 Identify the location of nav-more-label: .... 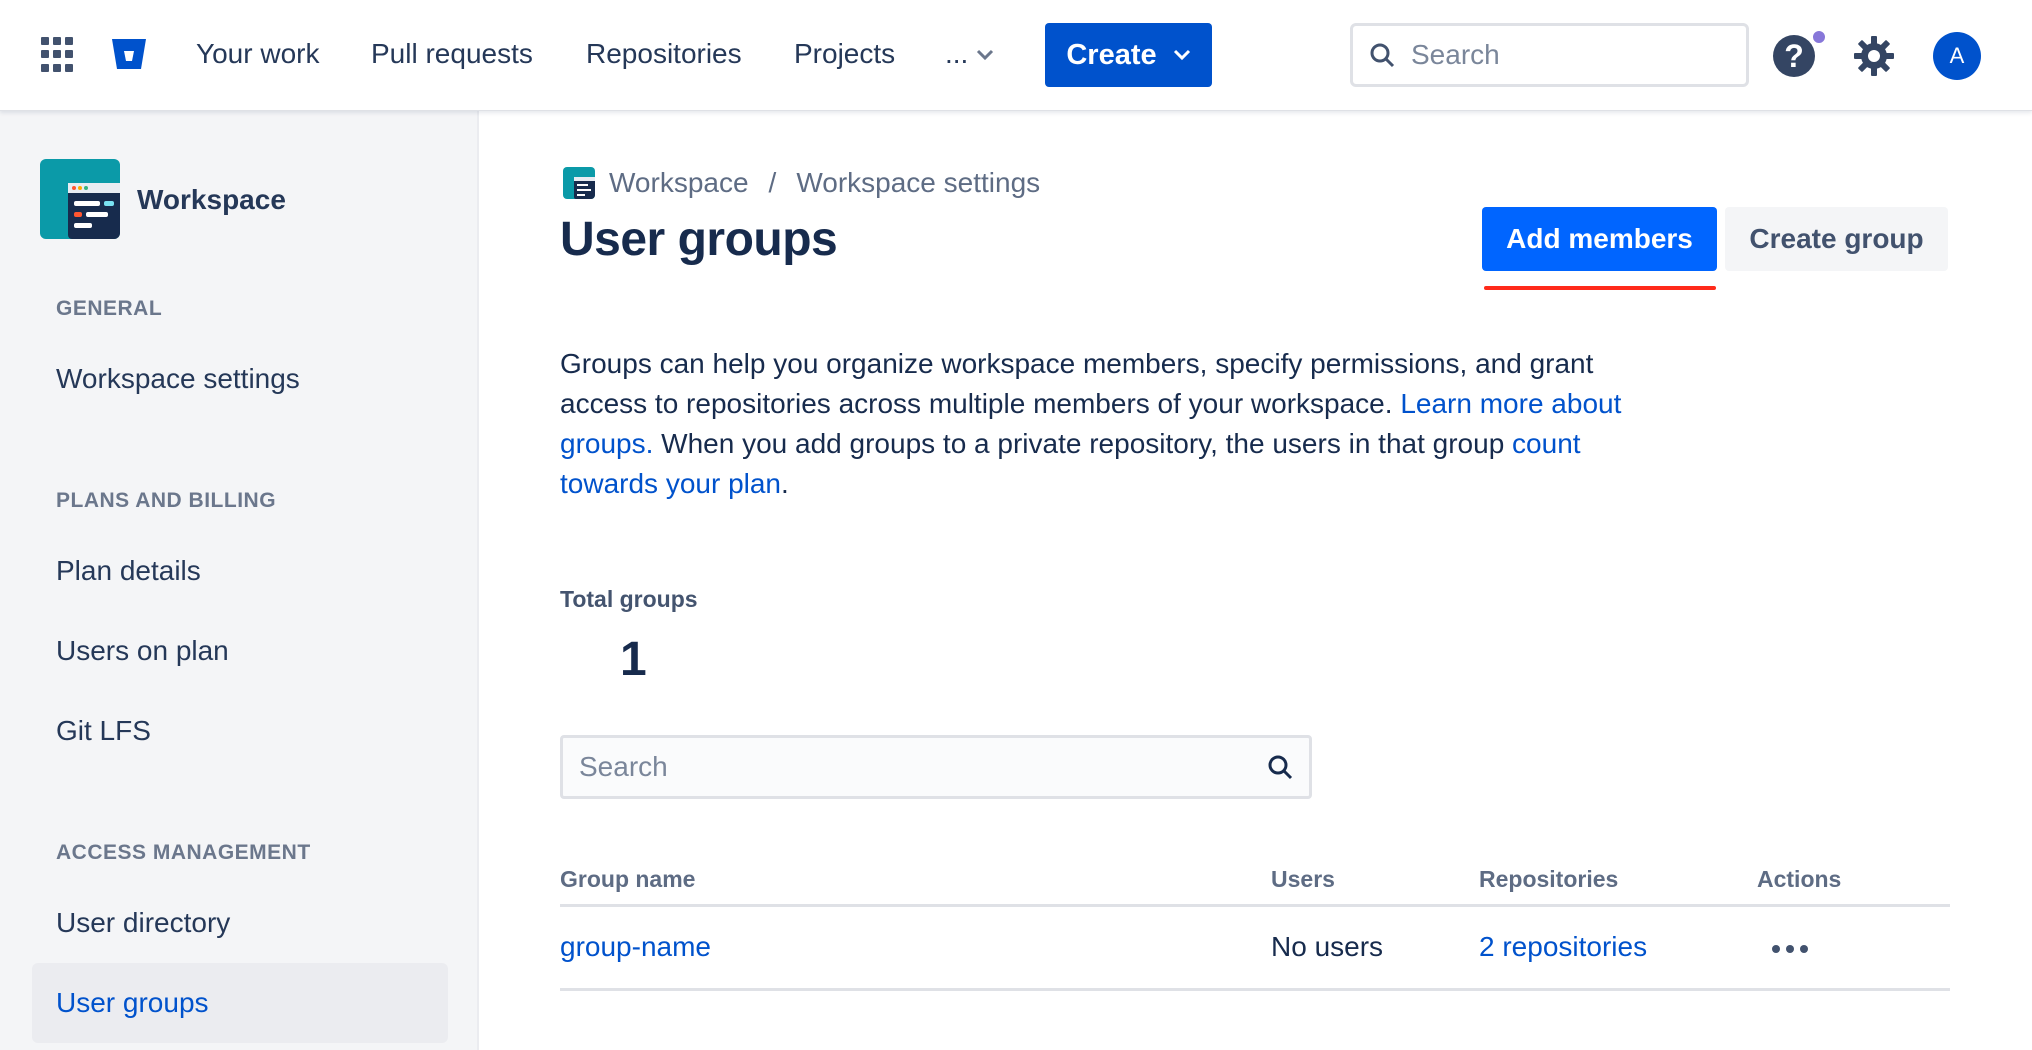
(957, 53).